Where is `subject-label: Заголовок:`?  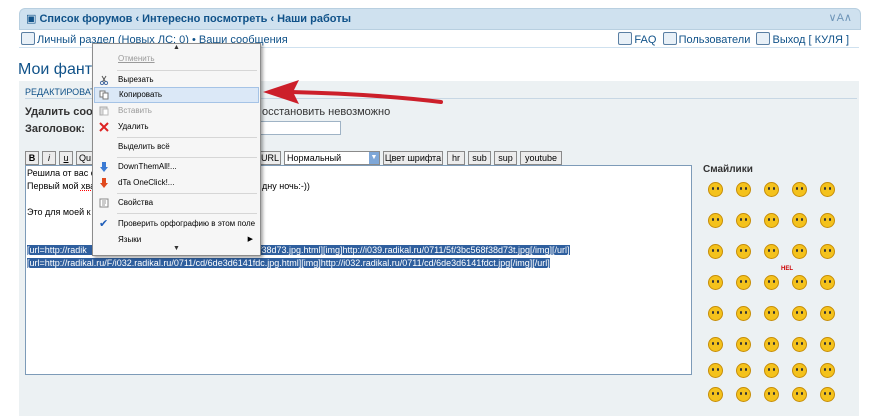 subject-label: Заголовок: is located at coordinates (55, 129).